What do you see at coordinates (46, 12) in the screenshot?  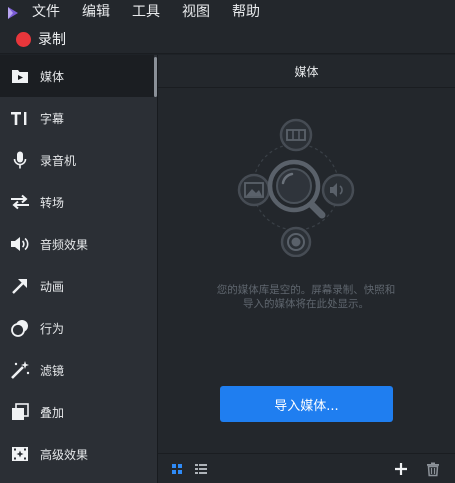 I see `menu-file: 文件` at bounding box center [46, 12].